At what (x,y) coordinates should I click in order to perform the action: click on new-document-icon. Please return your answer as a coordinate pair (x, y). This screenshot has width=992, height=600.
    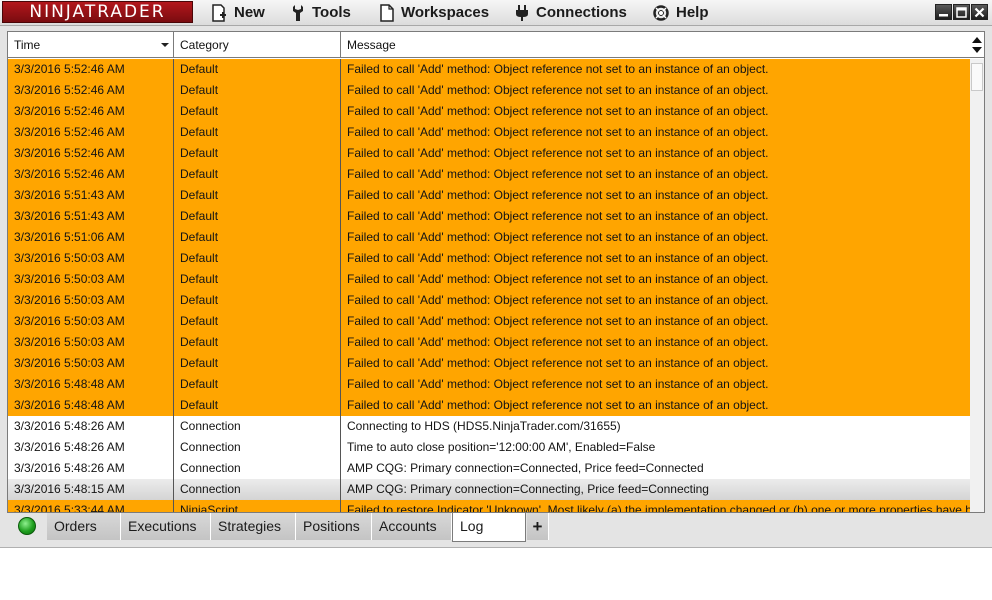
    Looking at the image, I should click on (219, 12).